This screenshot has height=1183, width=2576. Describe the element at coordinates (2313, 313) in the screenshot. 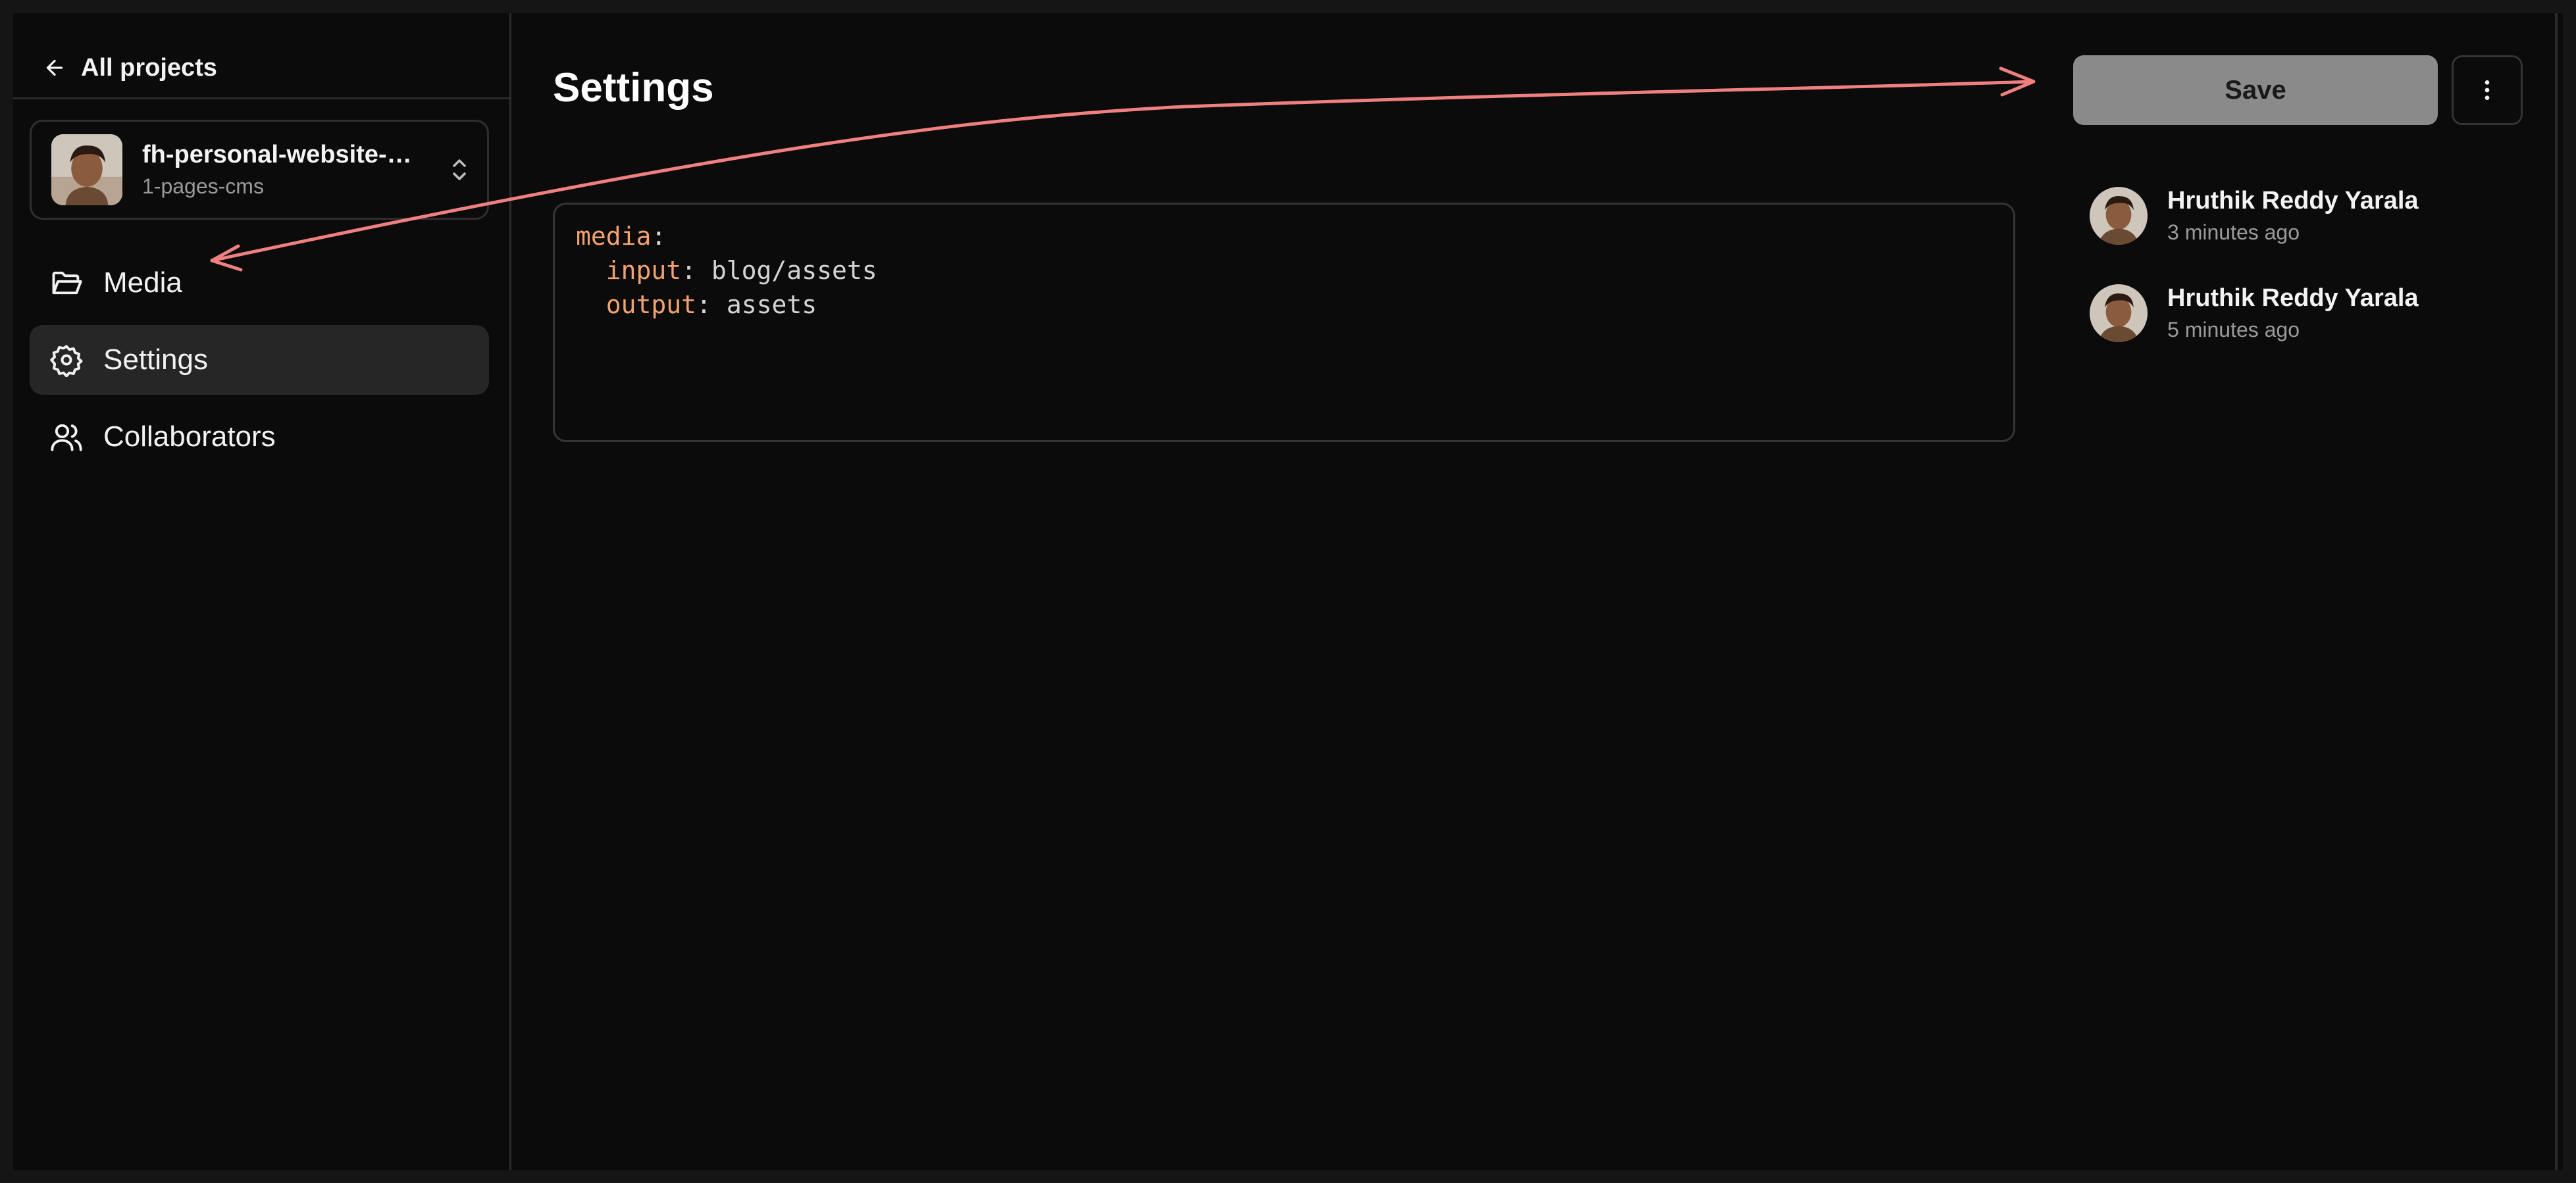

I see `history-item: Hruthik Reddy Yarala 5 minutes ago` at that location.